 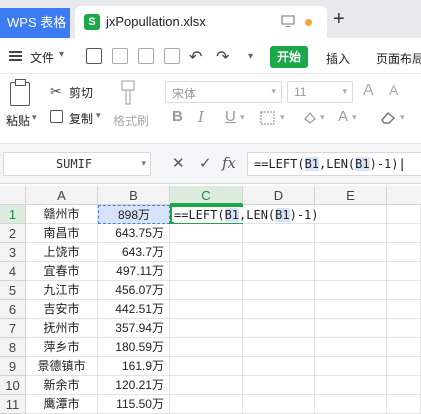 What do you see at coordinates (388, 117) in the screenshot?
I see `eraser-icon` at bounding box center [388, 117].